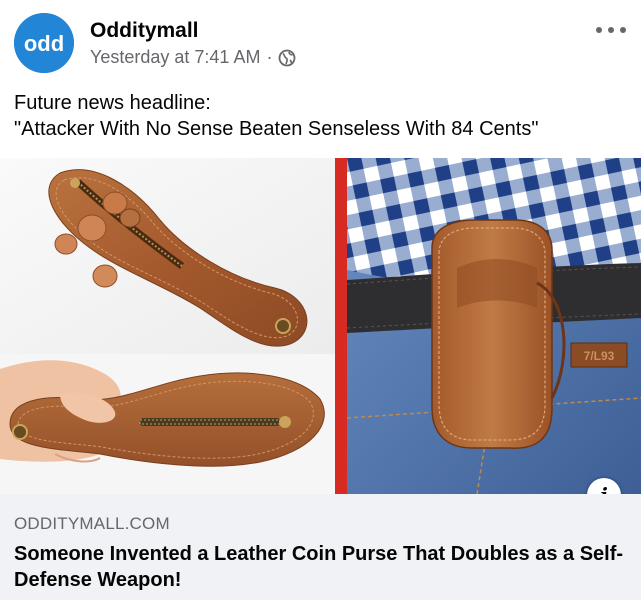 The image size is (641, 600). Describe the element at coordinates (320, 41) in the screenshot. I see `post-header: odd Odditymall Yesterday at 7:41 AM ·` at that location.